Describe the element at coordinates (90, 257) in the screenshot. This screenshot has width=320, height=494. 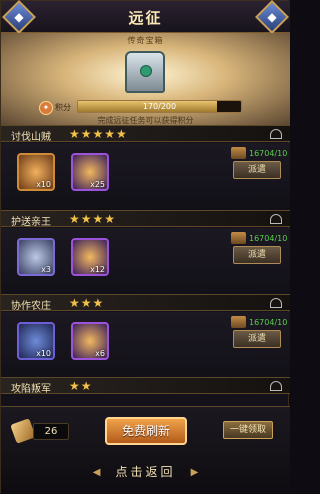
I see `gold-scroll-icon: x12` at that location.